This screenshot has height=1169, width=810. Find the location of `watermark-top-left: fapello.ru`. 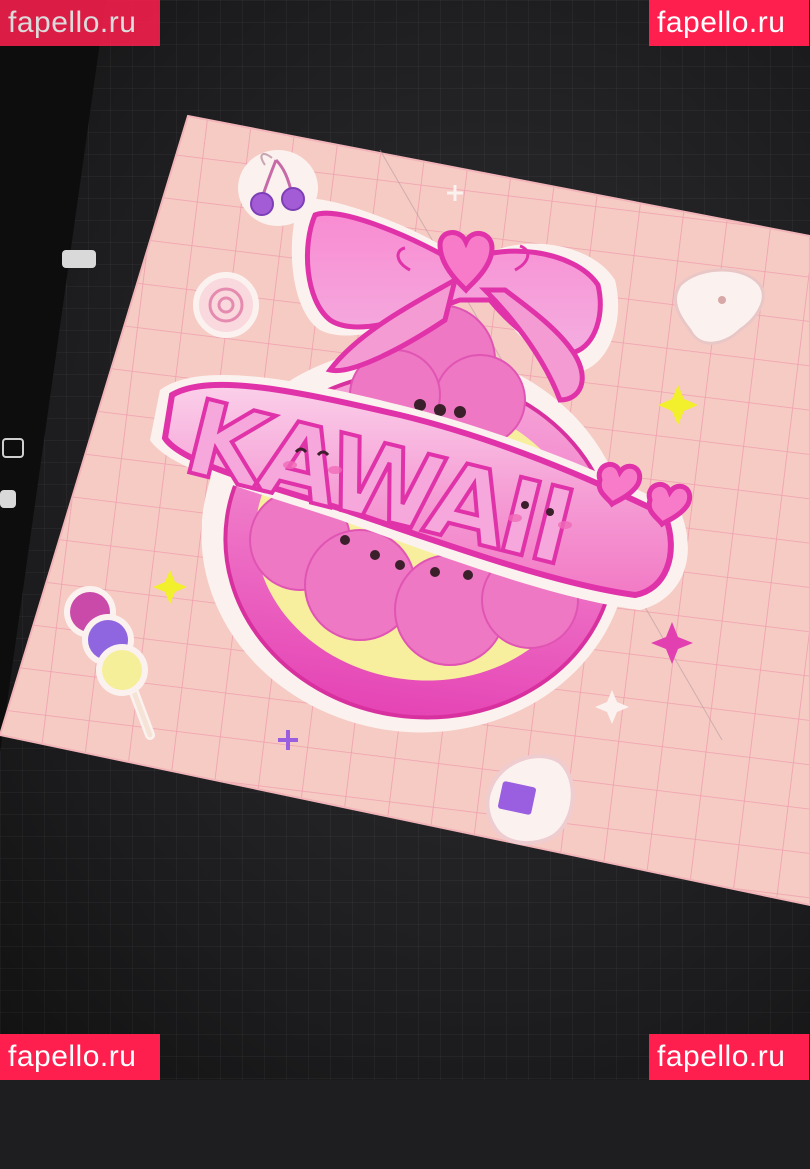

watermark-top-left: fapello.ru is located at coordinates (80, 23).